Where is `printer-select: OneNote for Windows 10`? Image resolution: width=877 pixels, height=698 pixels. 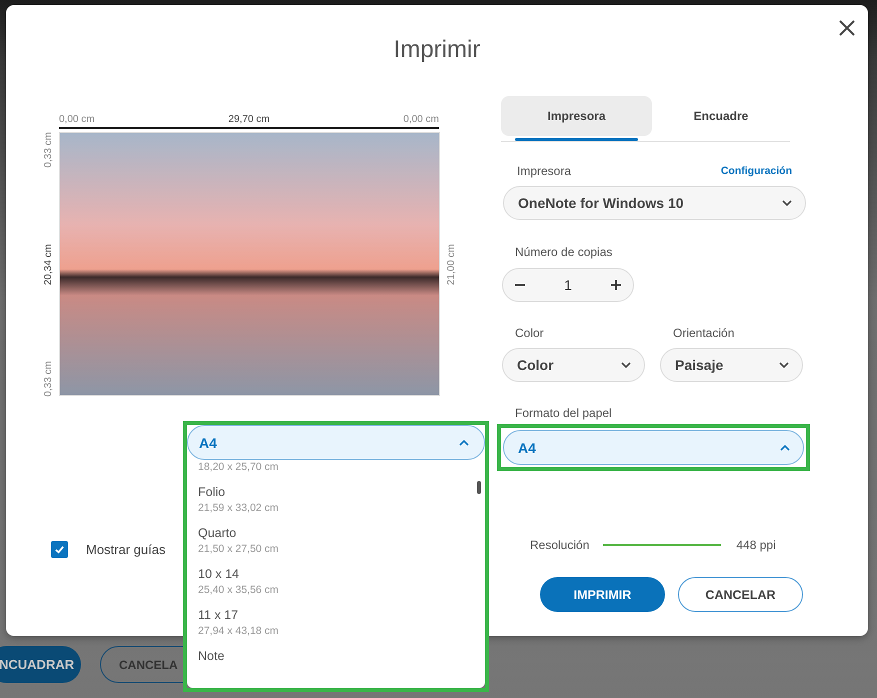 printer-select: OneNote for Windows 10 is located at coordinates (654, 203).